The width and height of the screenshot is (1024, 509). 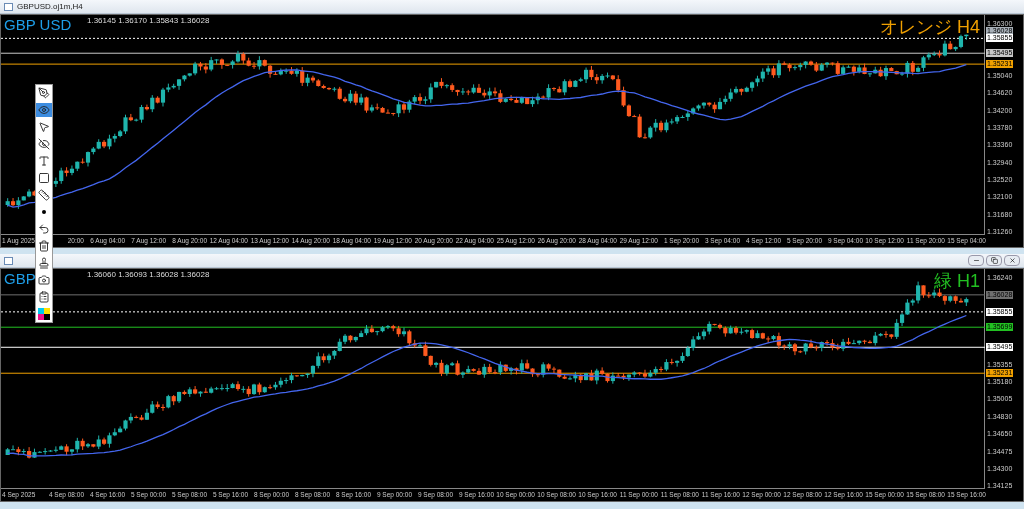 I want to click on restore-icon, so click(x=994, y=260).